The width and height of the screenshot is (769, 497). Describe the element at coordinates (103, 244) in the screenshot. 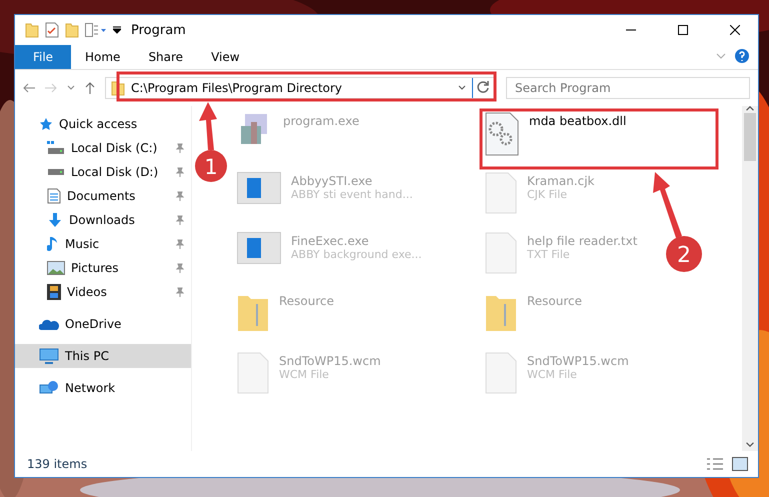

I see `sidebar-item: Music` at that location.